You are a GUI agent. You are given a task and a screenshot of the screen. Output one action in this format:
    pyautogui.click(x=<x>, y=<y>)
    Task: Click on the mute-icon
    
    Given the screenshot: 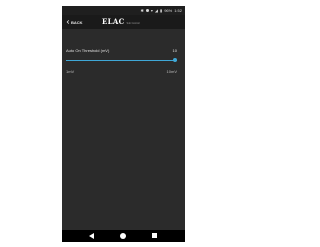 What is the action you would take?
    pyautogui.click(x=147, y=10)
    